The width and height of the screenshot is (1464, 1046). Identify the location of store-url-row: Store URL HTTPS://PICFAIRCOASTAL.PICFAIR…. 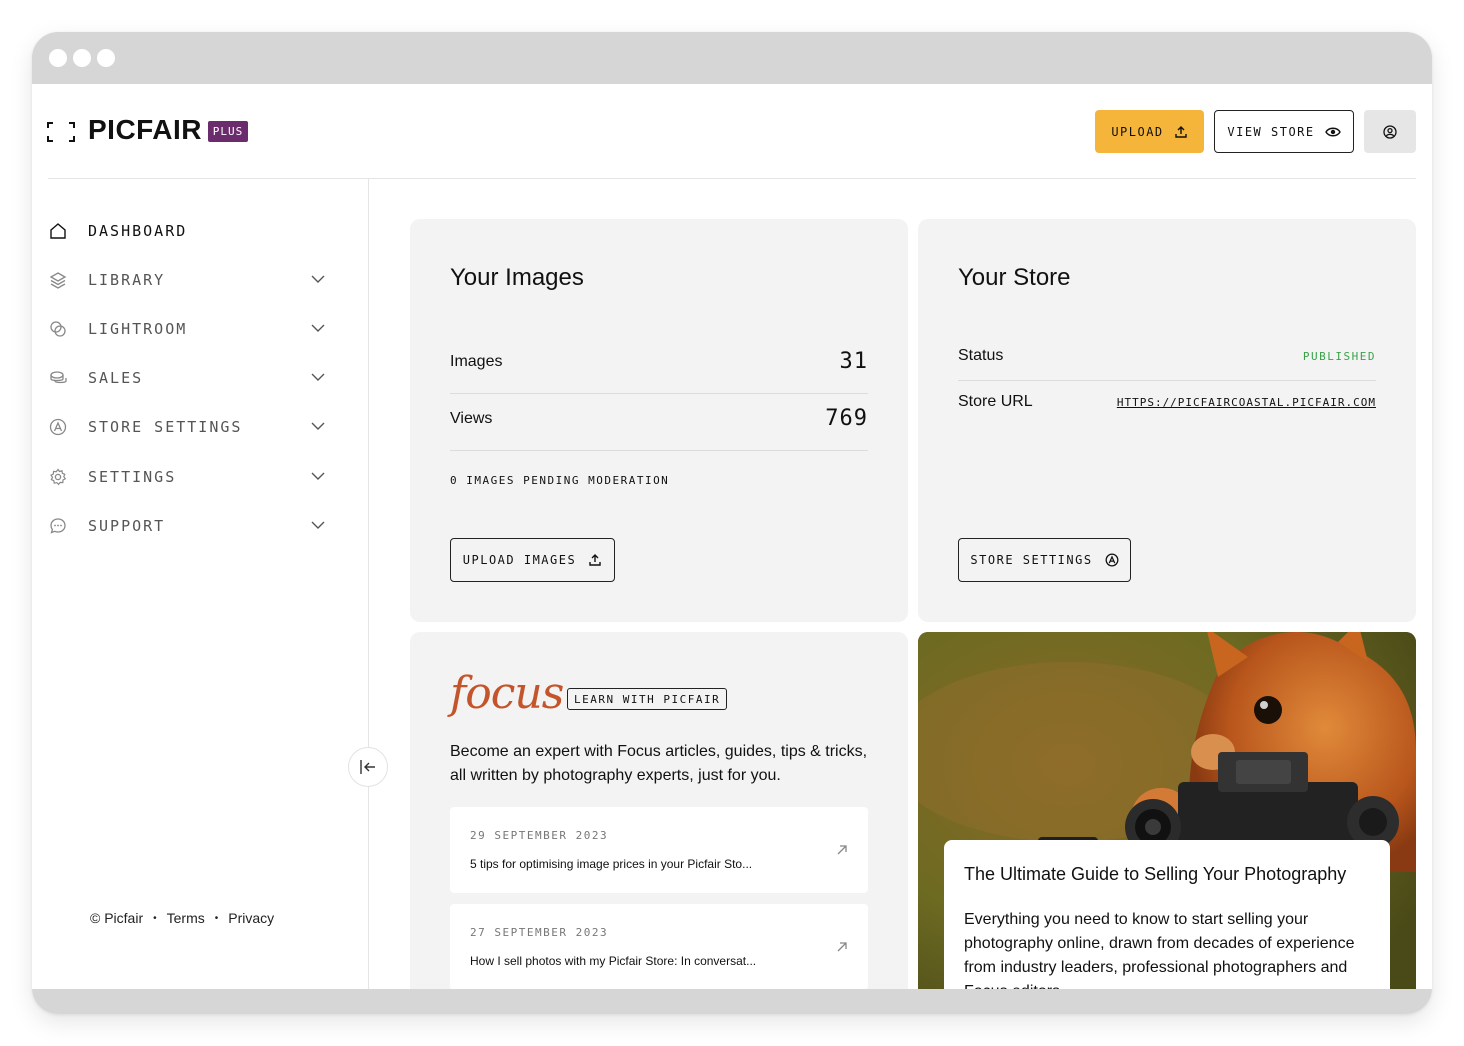
(1167, 402).